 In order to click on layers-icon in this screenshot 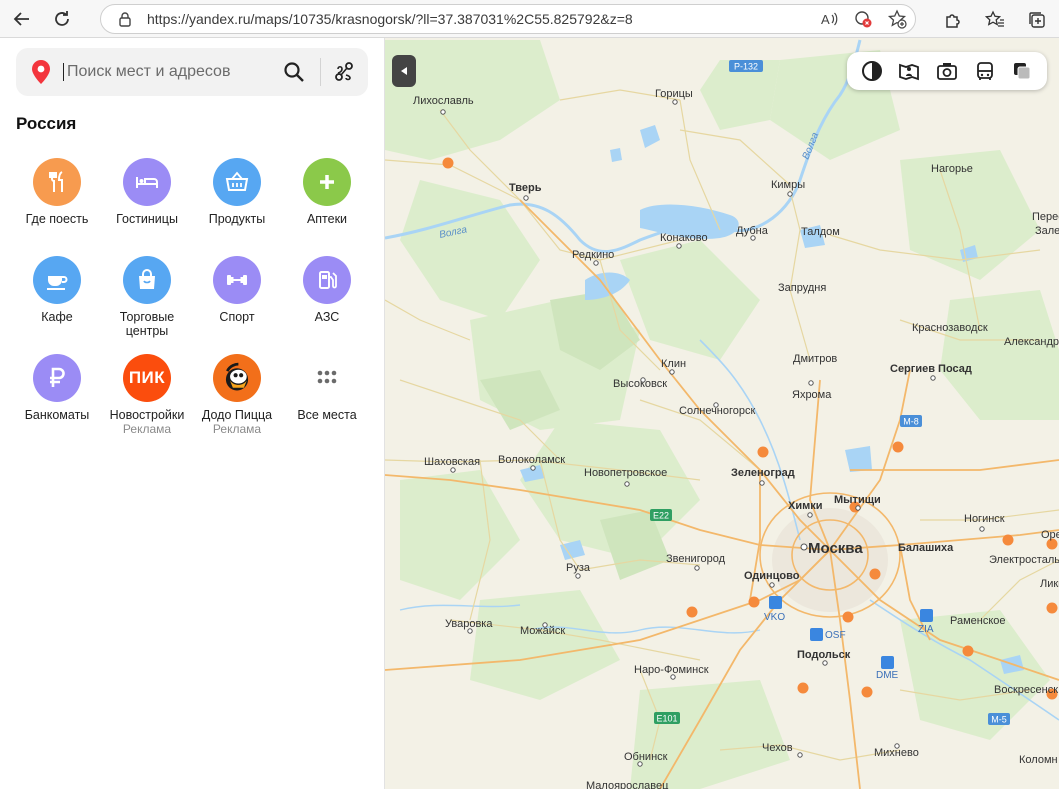, I will do `click(1022, 71)`.